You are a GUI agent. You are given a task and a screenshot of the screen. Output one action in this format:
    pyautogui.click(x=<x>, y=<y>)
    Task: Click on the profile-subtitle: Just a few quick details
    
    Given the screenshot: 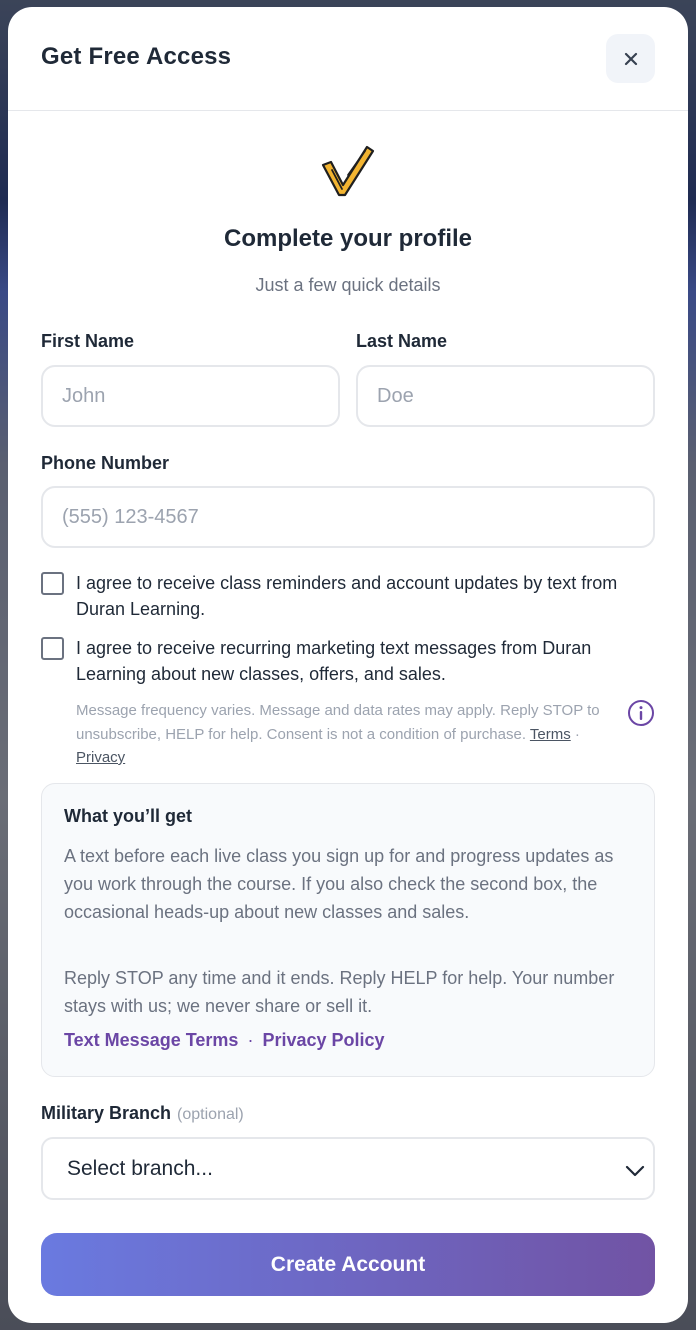 What is the action you would take?
    pyautogui.click(x=348, y=285)
    